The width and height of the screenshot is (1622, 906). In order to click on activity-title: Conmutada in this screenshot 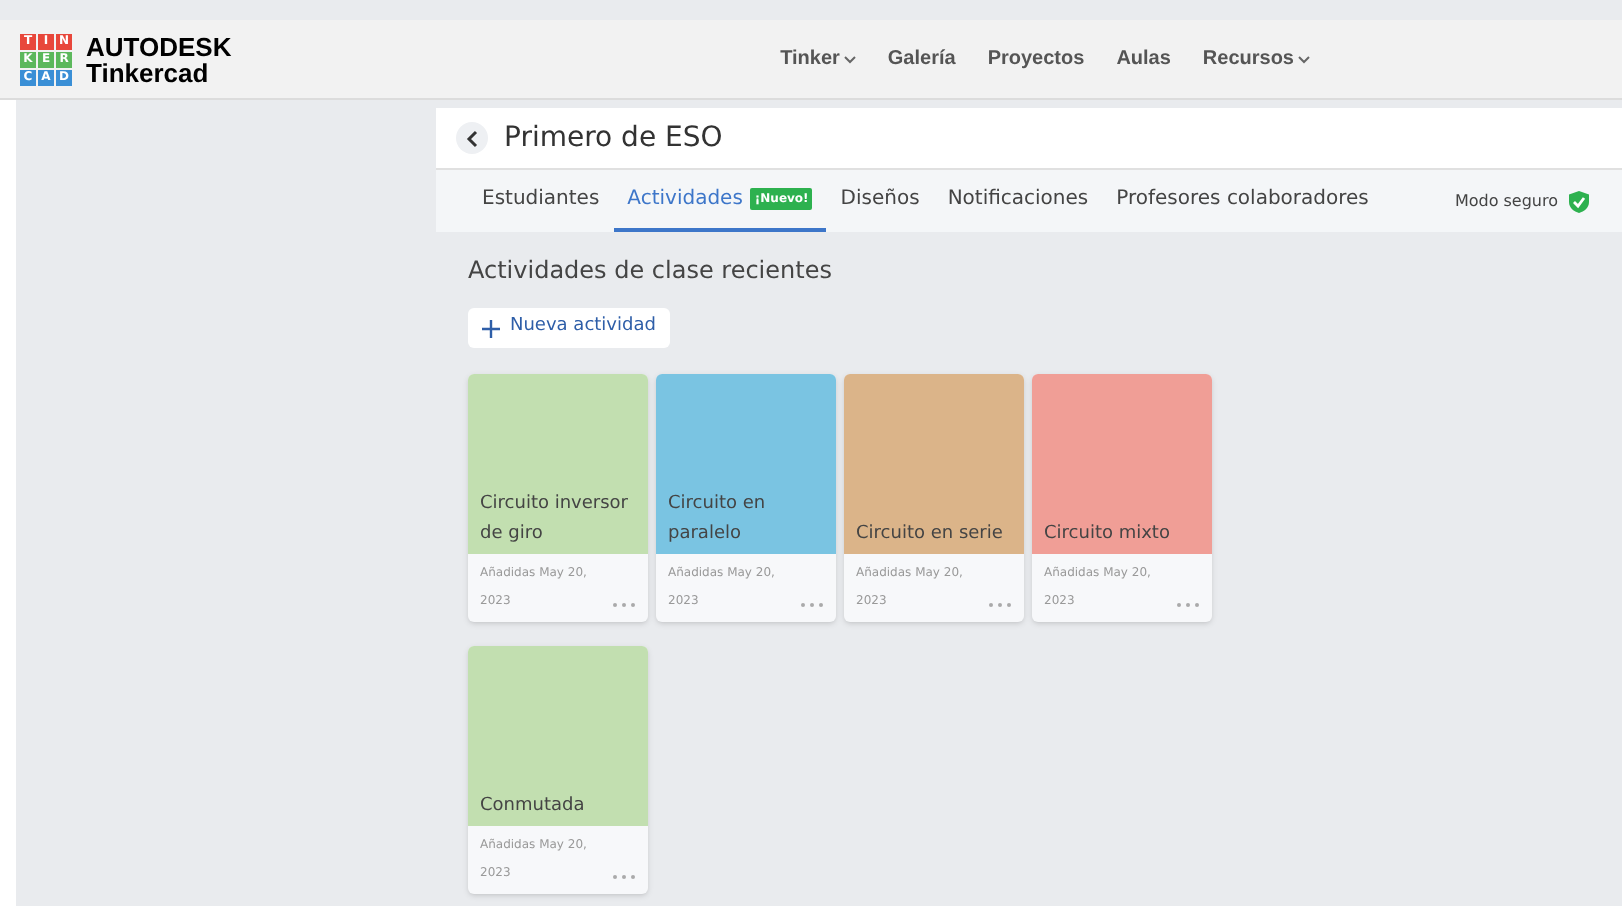, I will do `click(532, 807)`.